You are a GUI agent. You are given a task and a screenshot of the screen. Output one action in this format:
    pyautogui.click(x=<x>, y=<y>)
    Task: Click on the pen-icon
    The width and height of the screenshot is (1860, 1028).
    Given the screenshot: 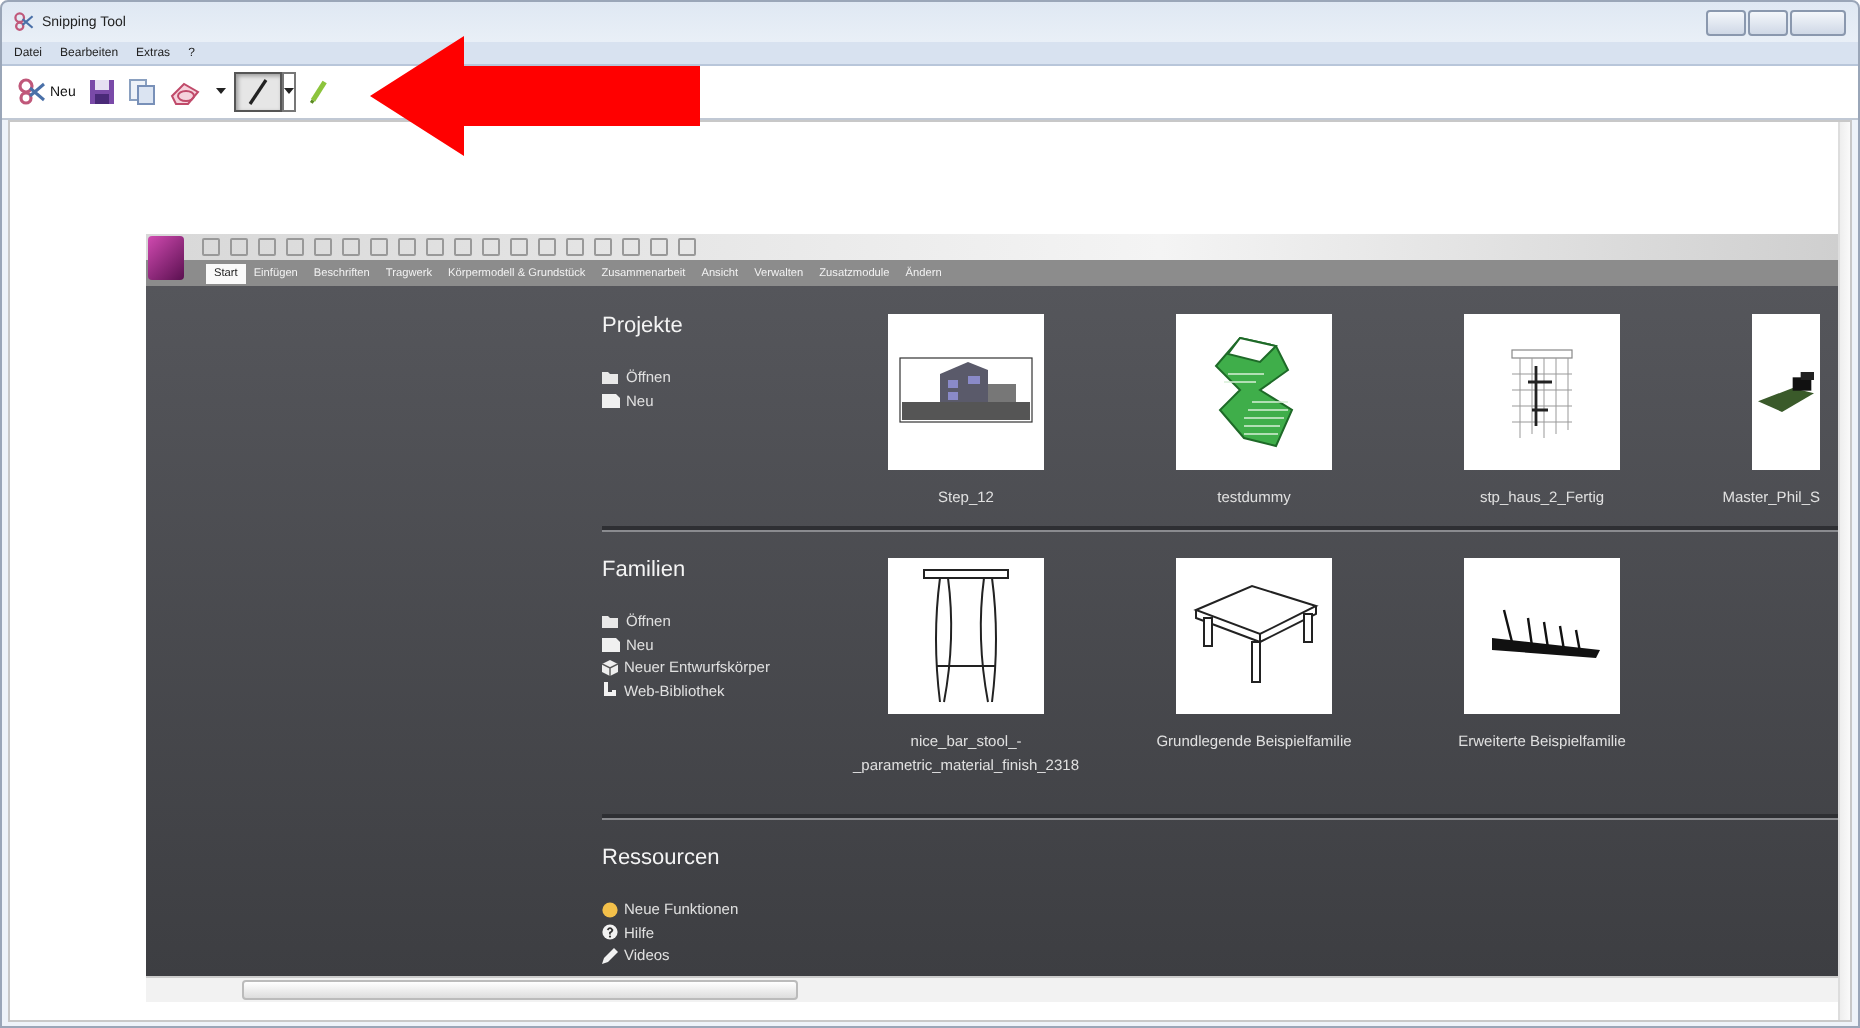 What is the action you would take?
    pyautogui.click(x=257, y=92)
    